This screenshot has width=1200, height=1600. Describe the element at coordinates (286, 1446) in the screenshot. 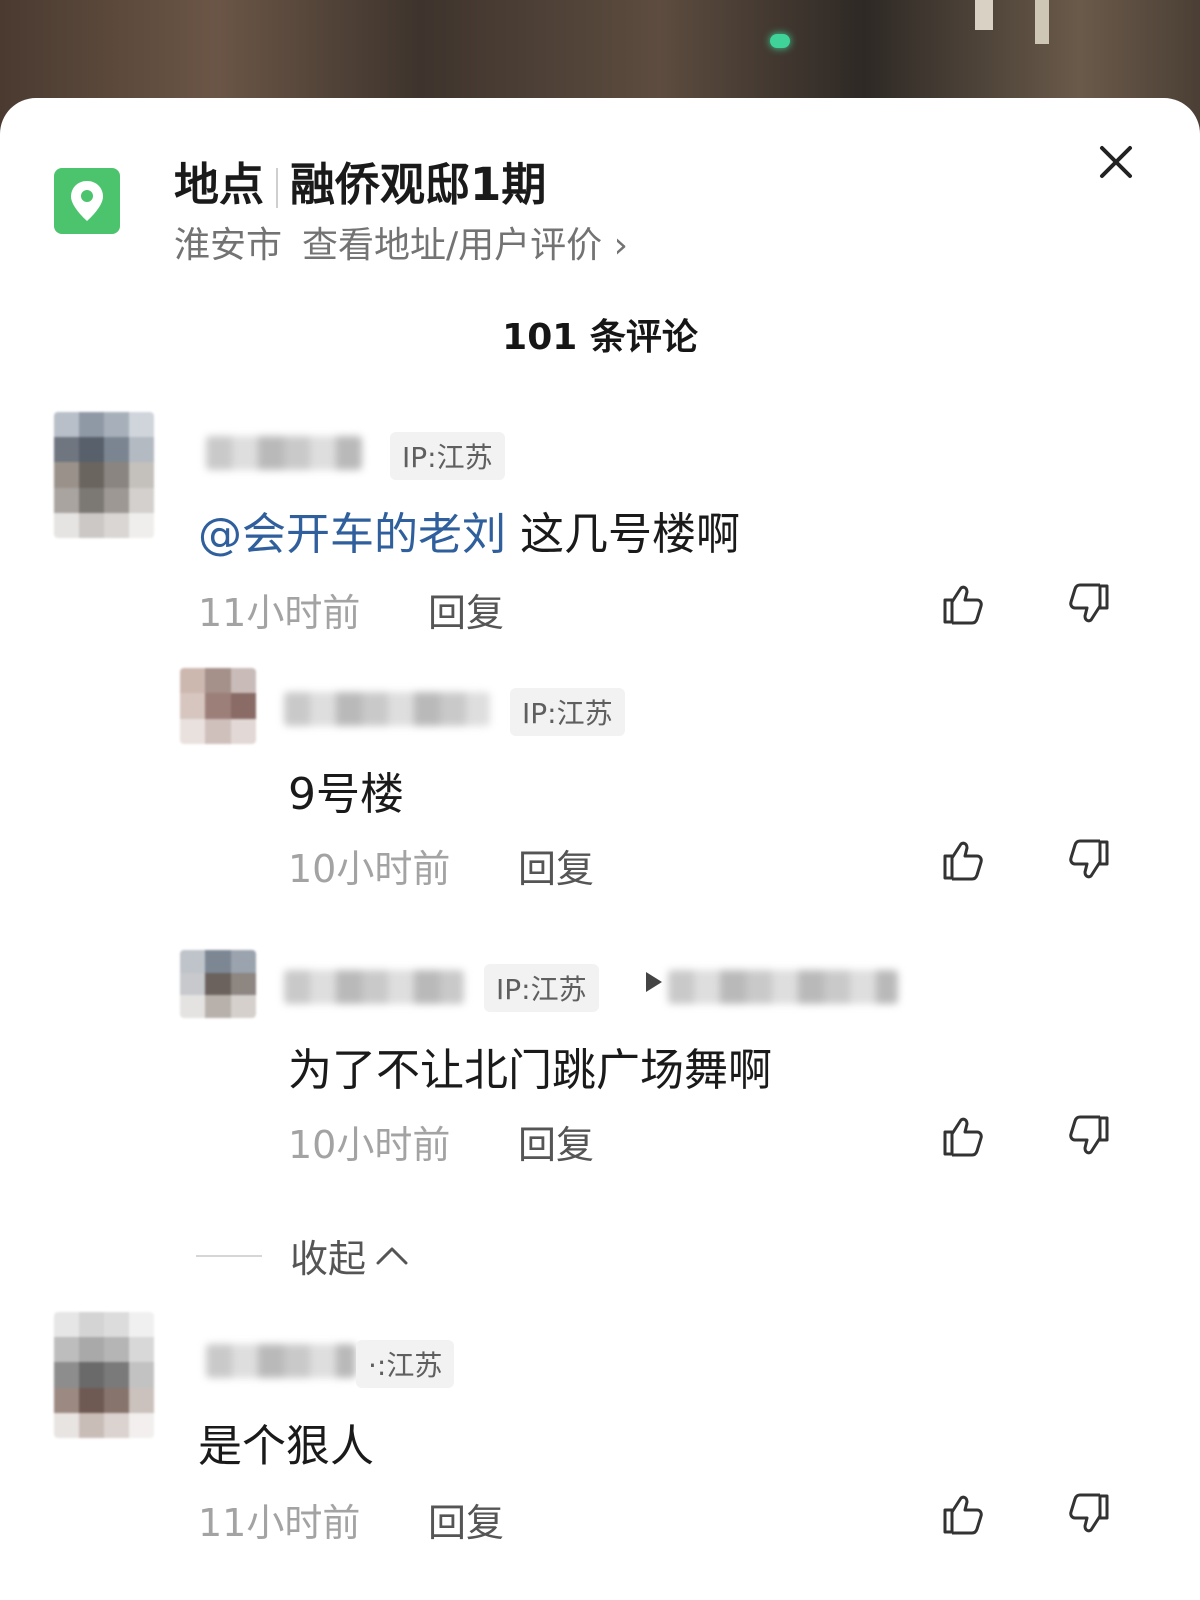

I see `comment-text: 是个狠人` at that location.